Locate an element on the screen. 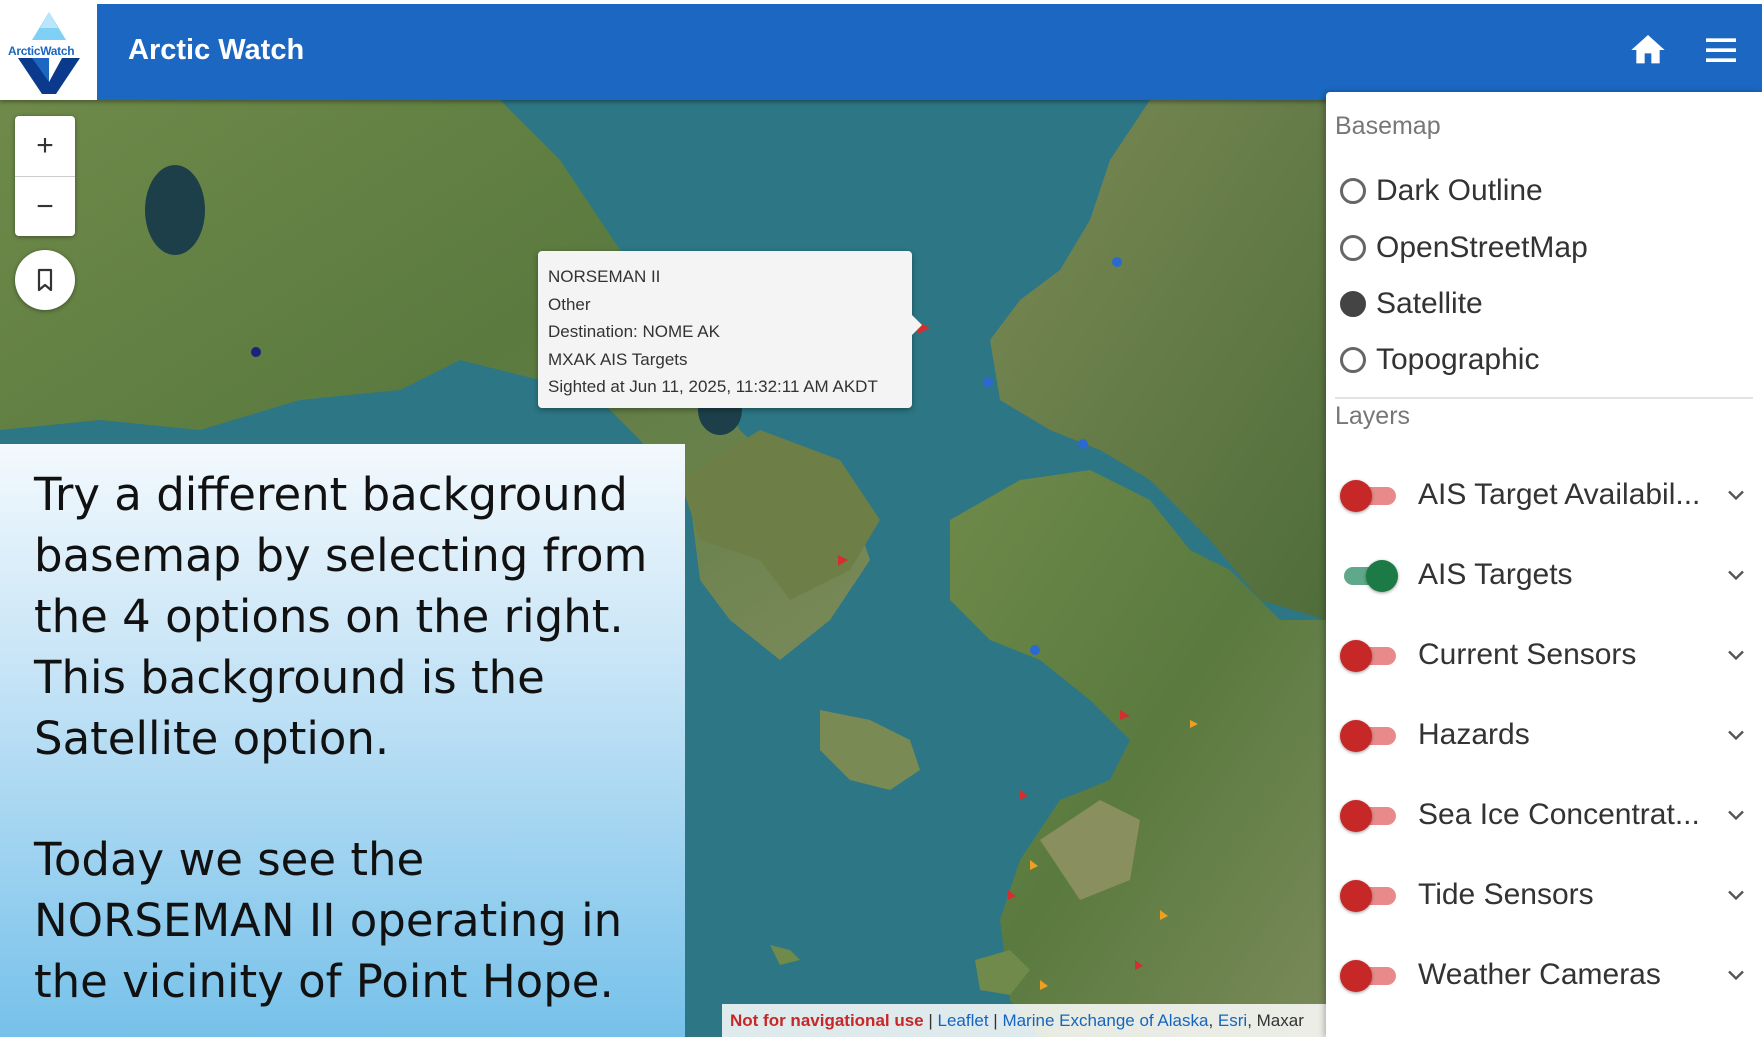 Image resolution: width=1762 pixels, height=1037 pixels. popup-destination: Destination: NOME AK is located at coordinates (634, 331).